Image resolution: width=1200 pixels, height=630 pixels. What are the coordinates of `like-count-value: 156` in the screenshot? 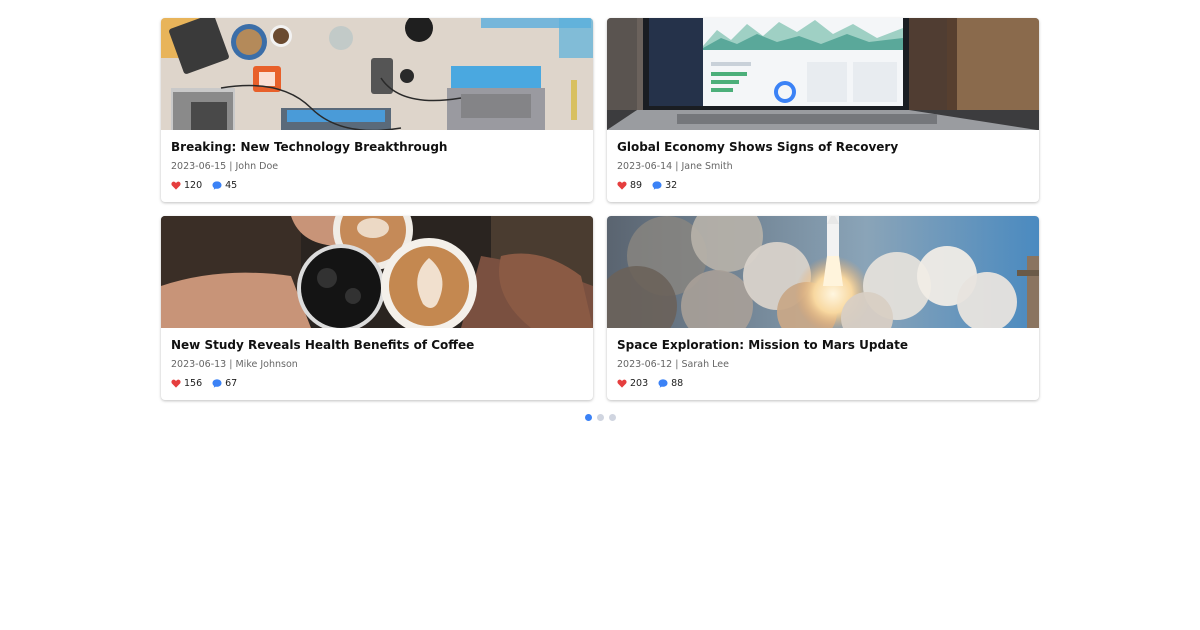 It's located at (193, 383).